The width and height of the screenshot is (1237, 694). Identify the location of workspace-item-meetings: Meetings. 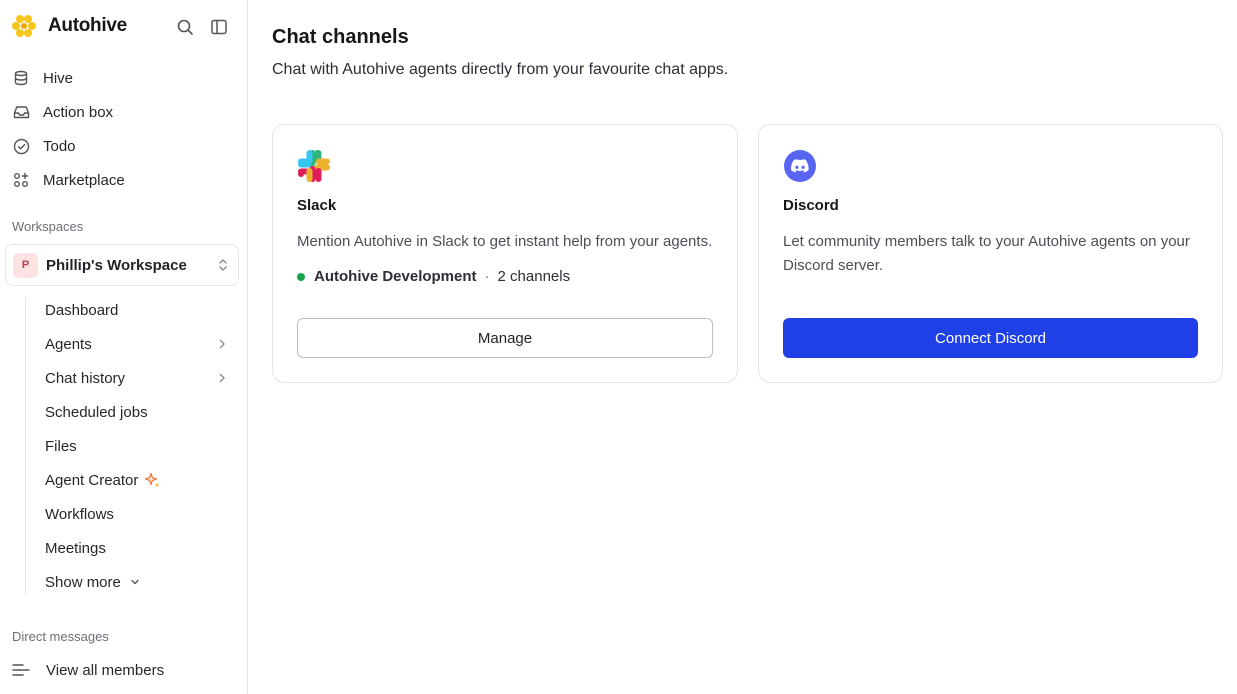
(75, 548).